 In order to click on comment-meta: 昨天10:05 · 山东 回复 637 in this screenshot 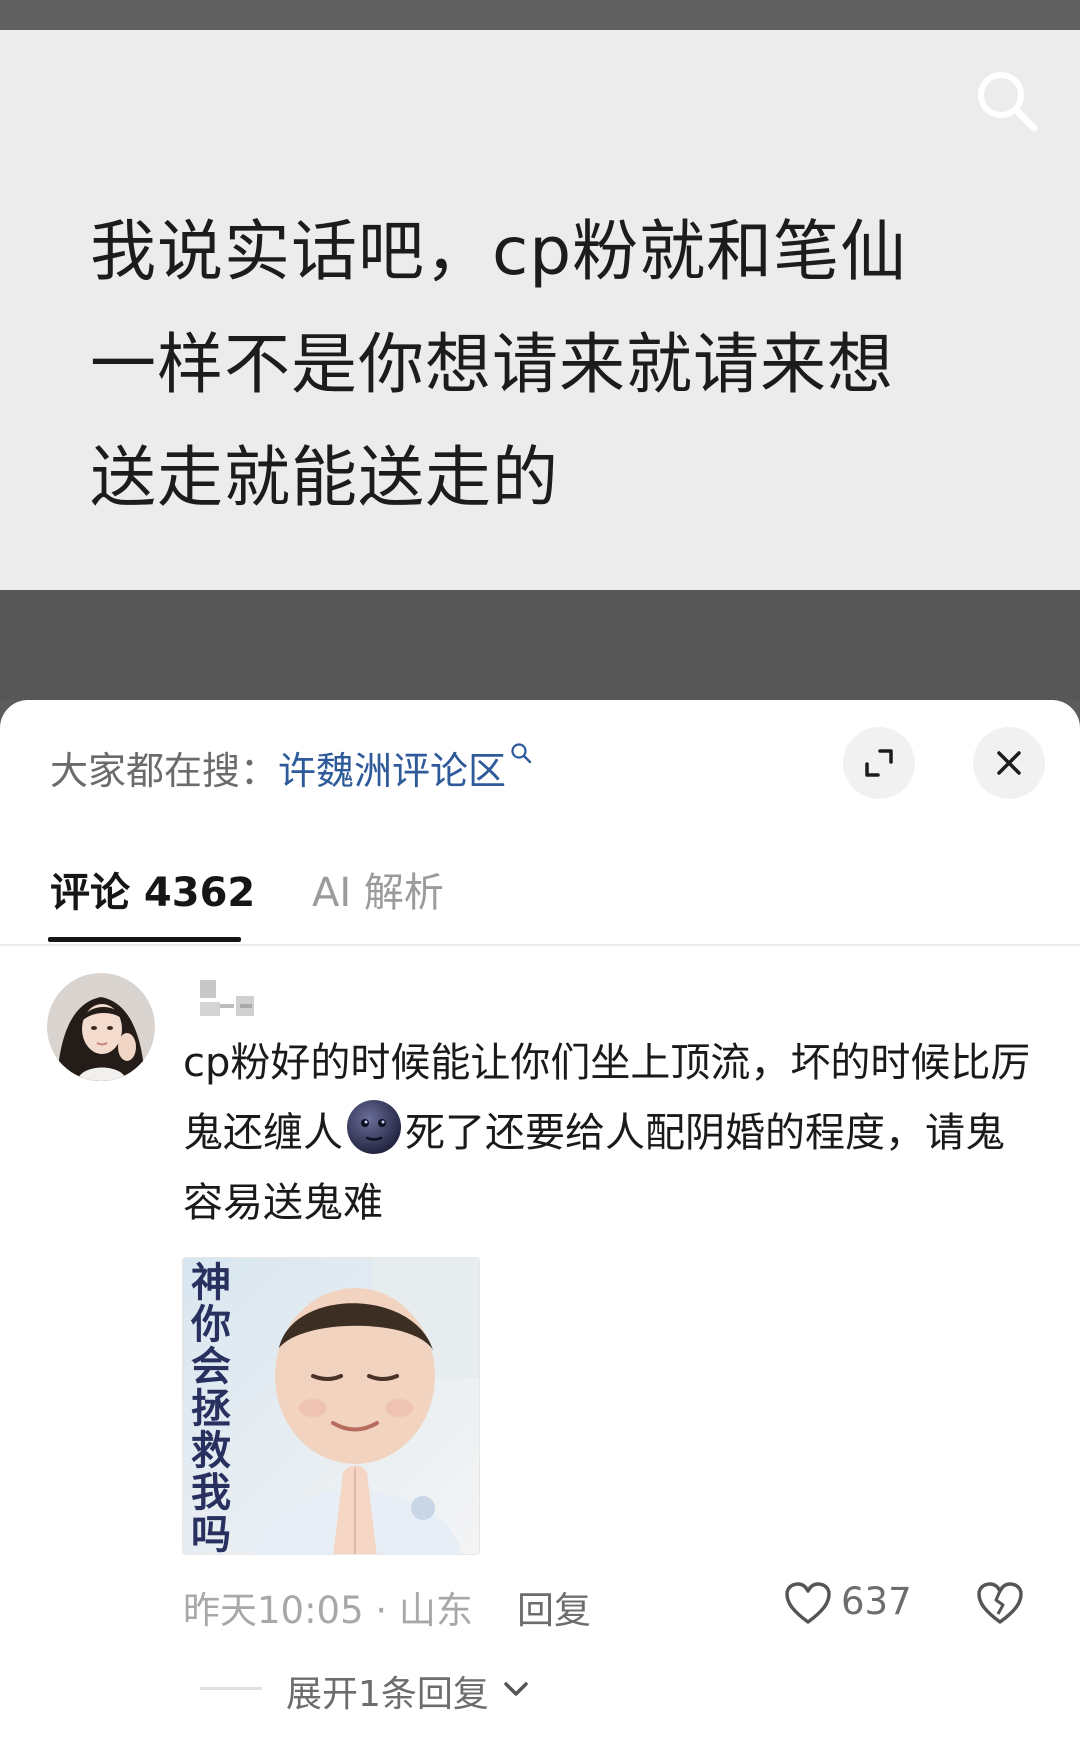, I will do `click(613, 1610)`.